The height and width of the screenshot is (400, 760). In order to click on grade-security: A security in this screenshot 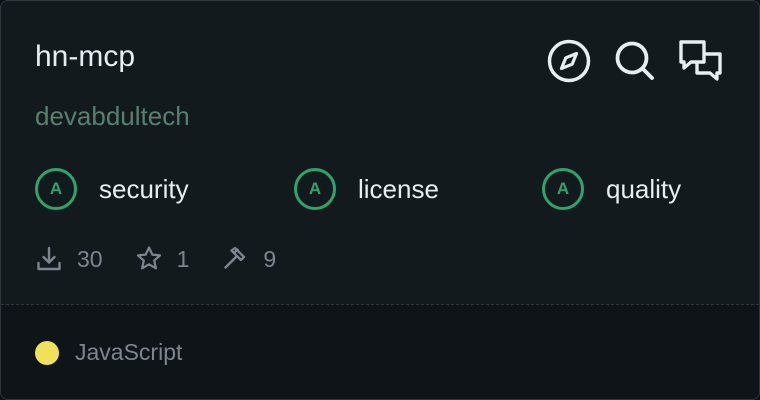, I will do `click(112, 189)`.